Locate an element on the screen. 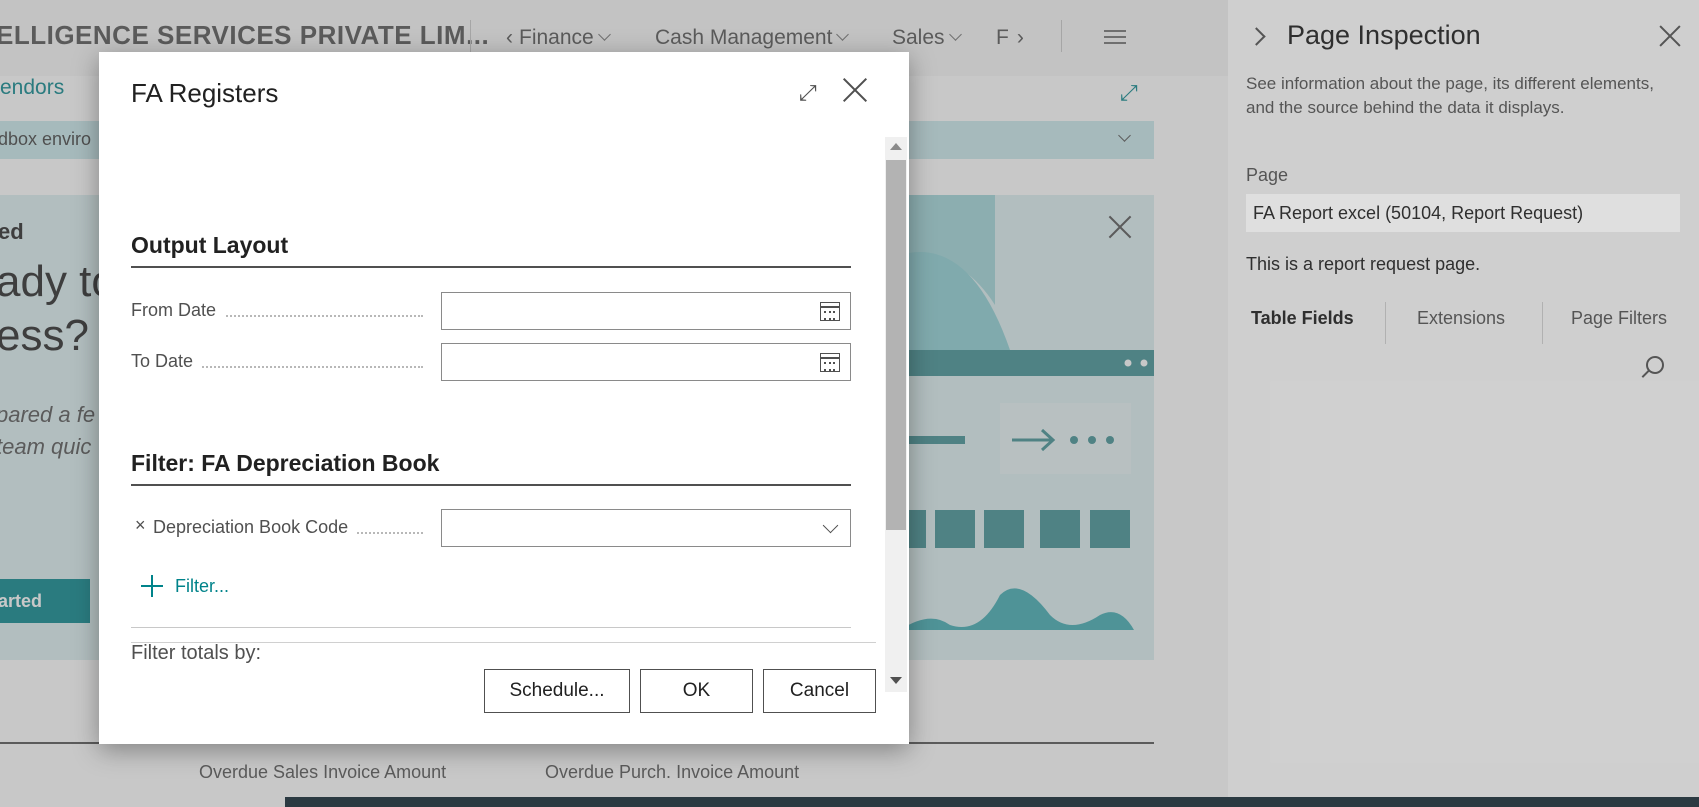 This screenshot has width=1699, height=807. filter-totals-label: Filter totals by: is located at coordinates (196, 653).